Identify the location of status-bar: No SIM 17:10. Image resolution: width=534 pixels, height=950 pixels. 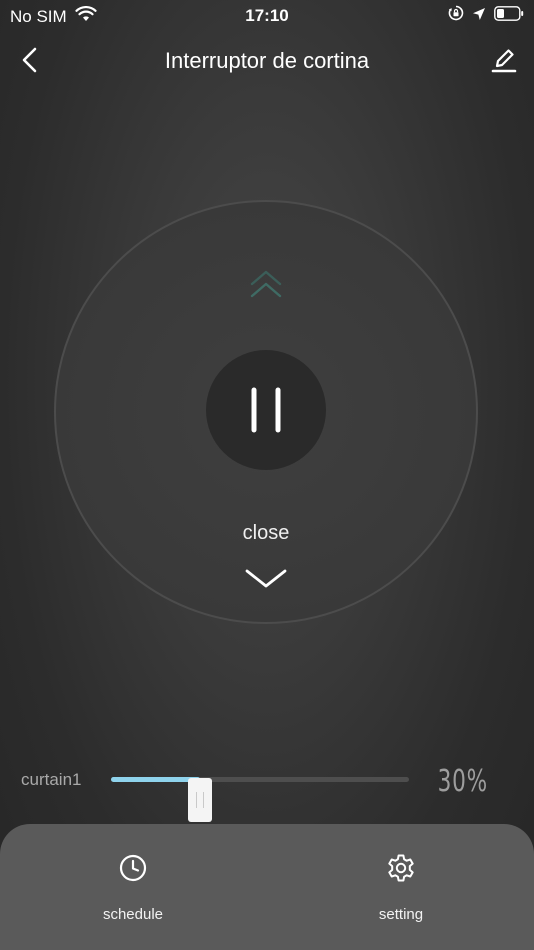
(267, 16).